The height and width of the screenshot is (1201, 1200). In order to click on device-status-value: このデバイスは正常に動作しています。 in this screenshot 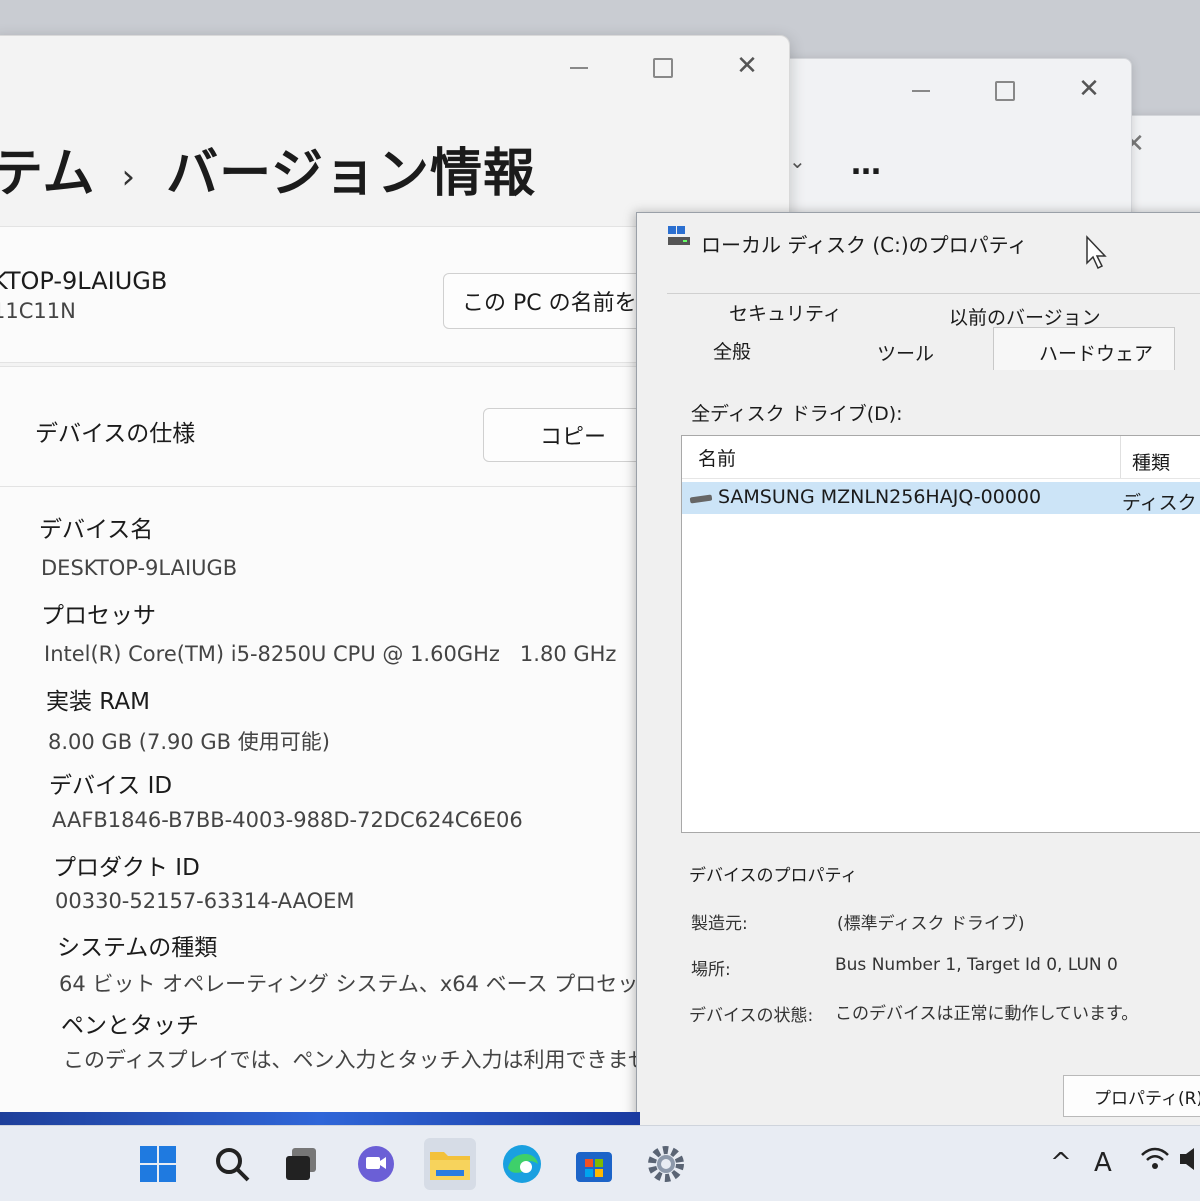, I will do `click(987, 1014)`.